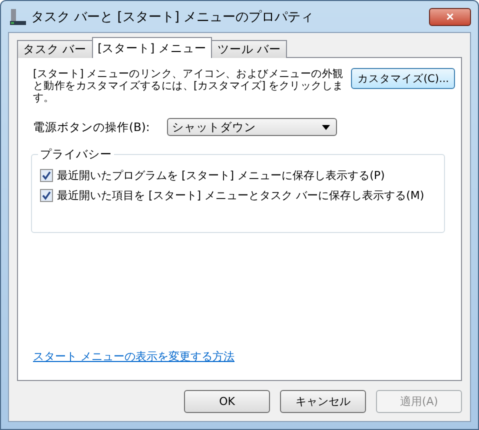  What do you see at coordinates (249, 49) in the screenshot?
I see `tab: ツール バー` at bounding box center [249, 49].